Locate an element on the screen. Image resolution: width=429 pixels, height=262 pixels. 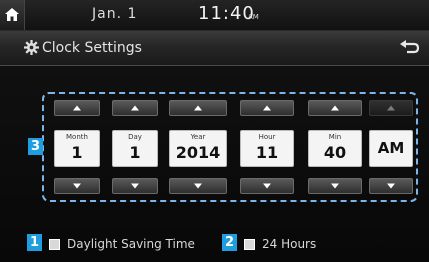
field-value: 40 is located at coordinates (335, 152).